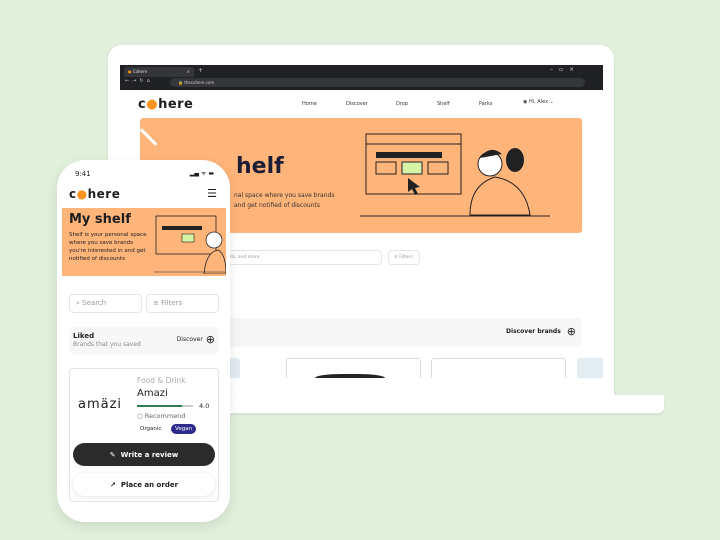 This screenshot has height=540, width=720. I want to click on recommend-checkbox: ○ Recommend, so click(161, 416).